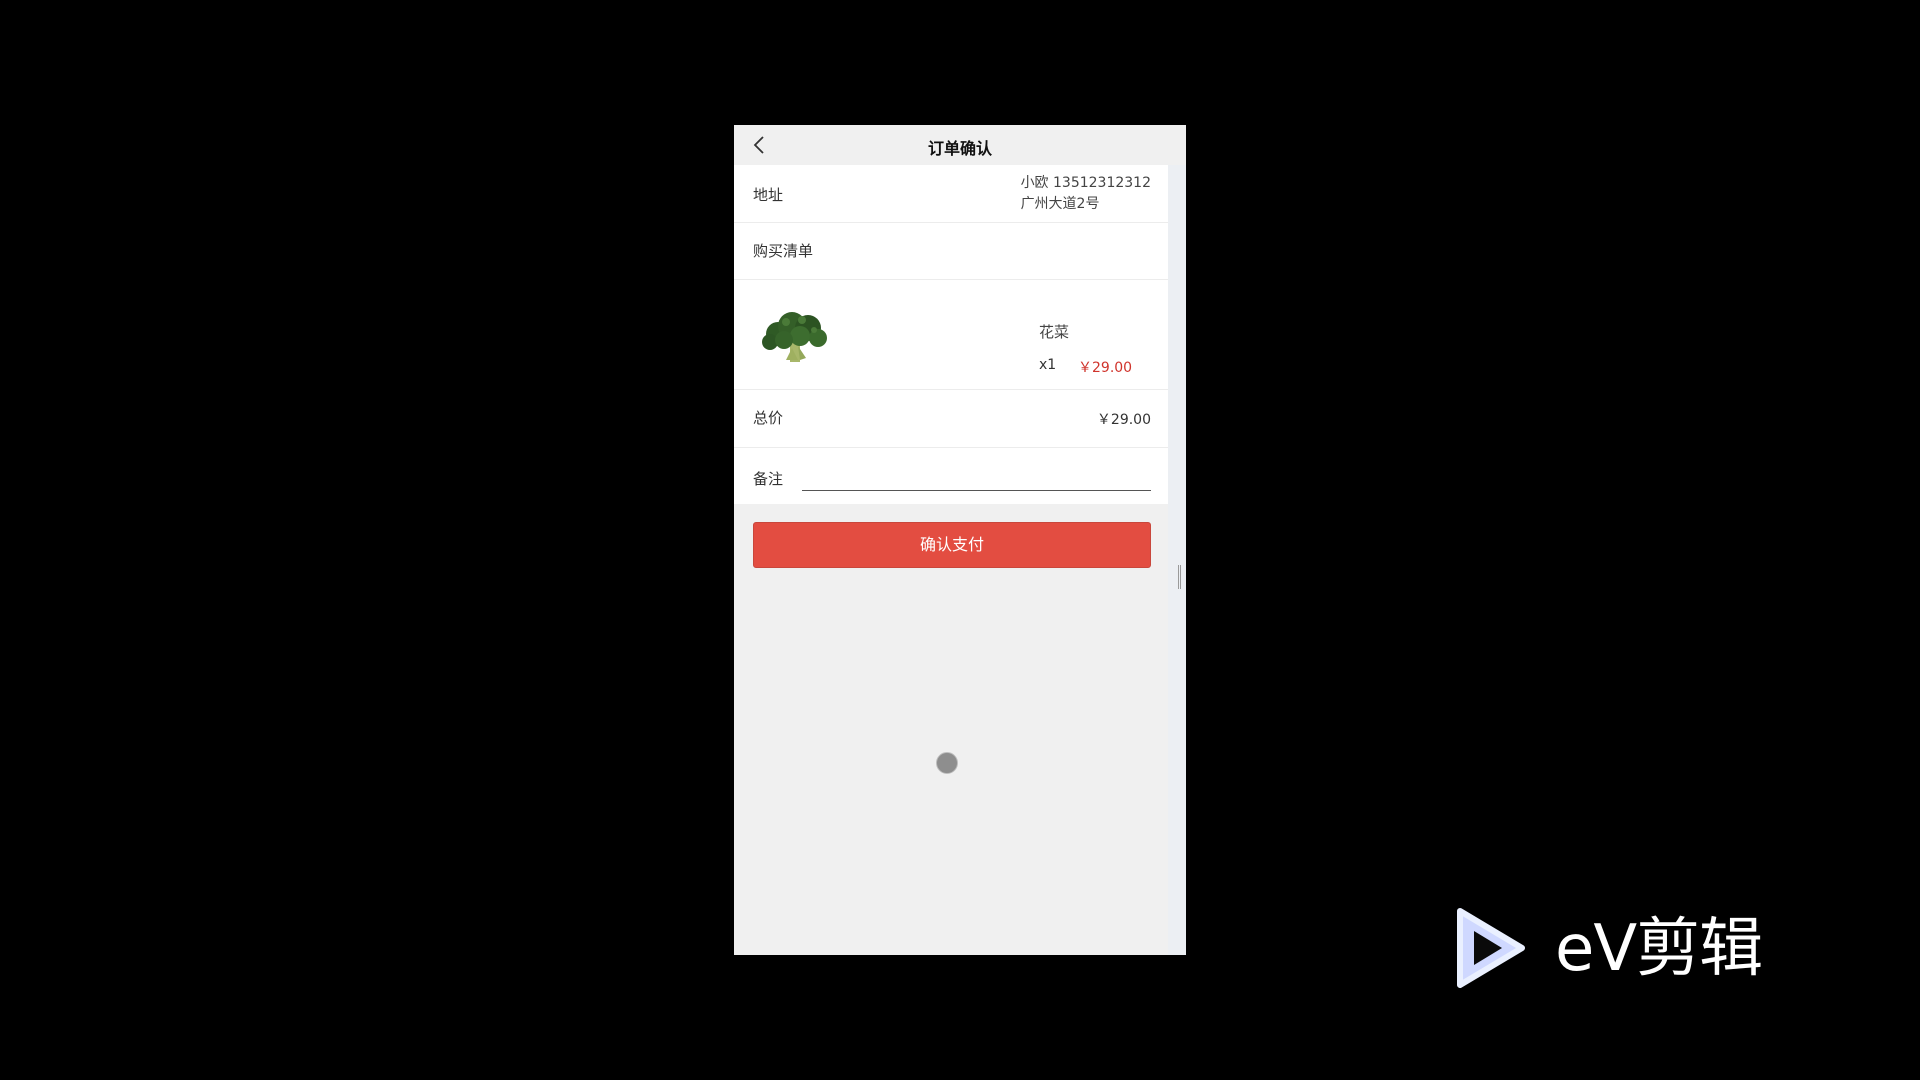  Describe the element at coordinates (1179, 577) in the screenshot. I see `scrollbar-handle` at that location.